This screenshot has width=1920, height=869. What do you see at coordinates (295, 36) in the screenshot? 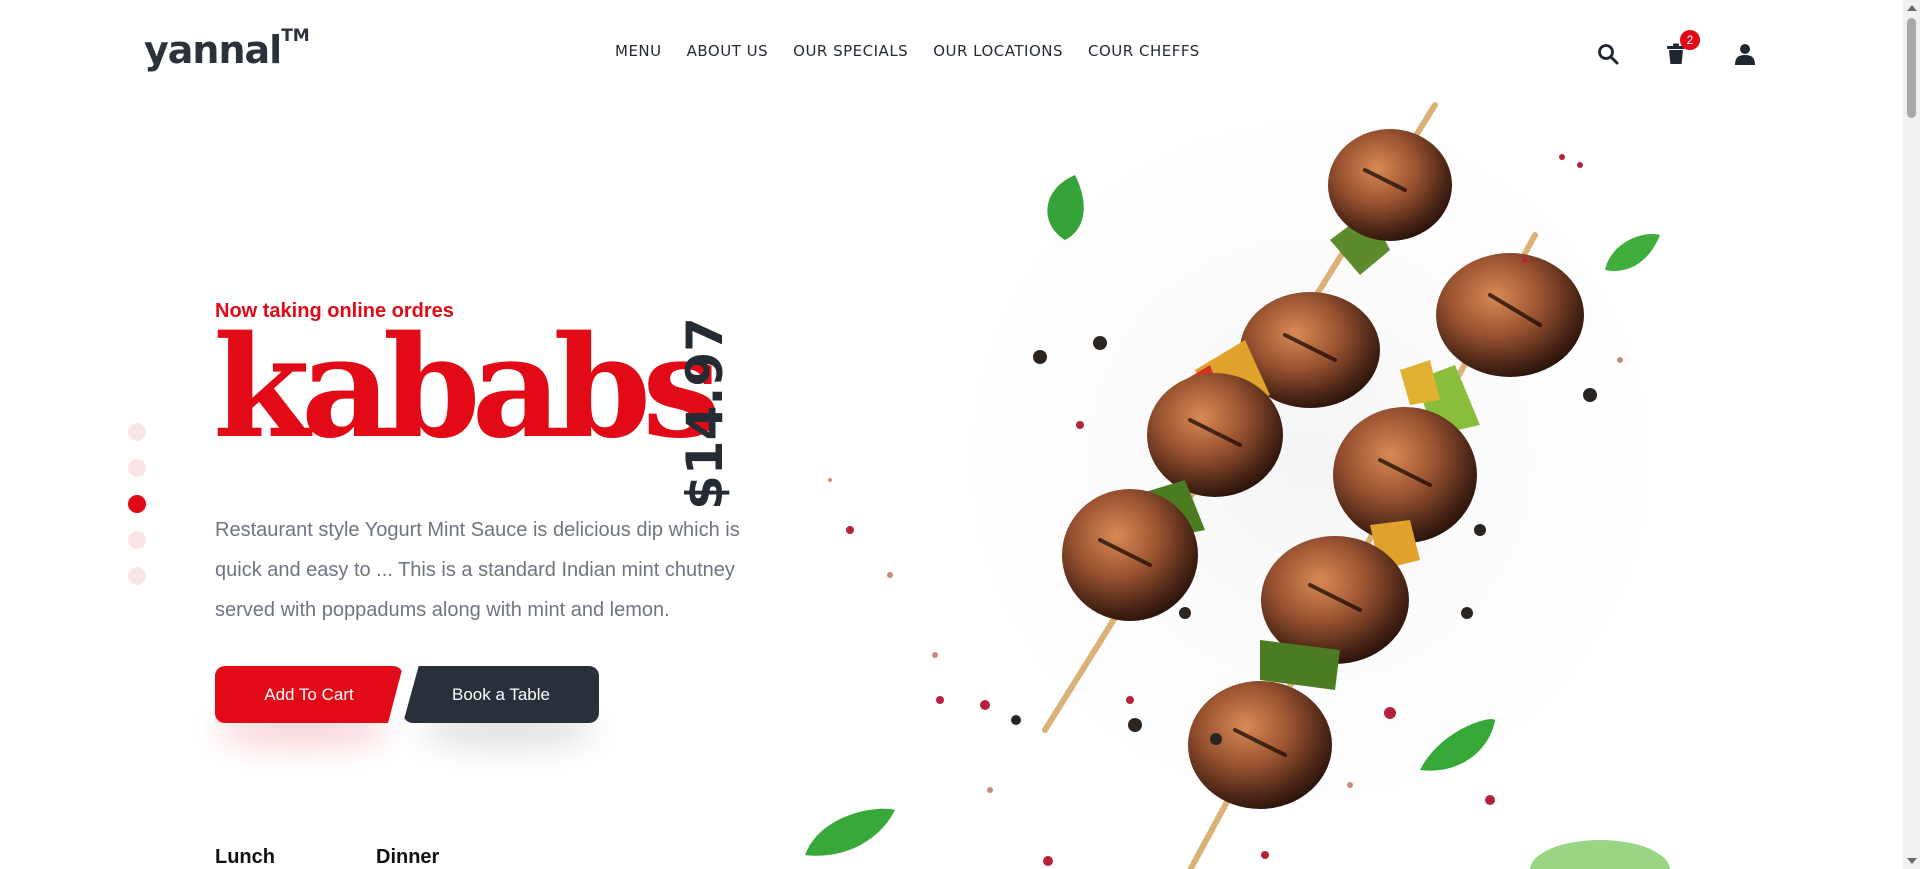
I see `trademark-mark: TM` at bounding box center [295, 36].